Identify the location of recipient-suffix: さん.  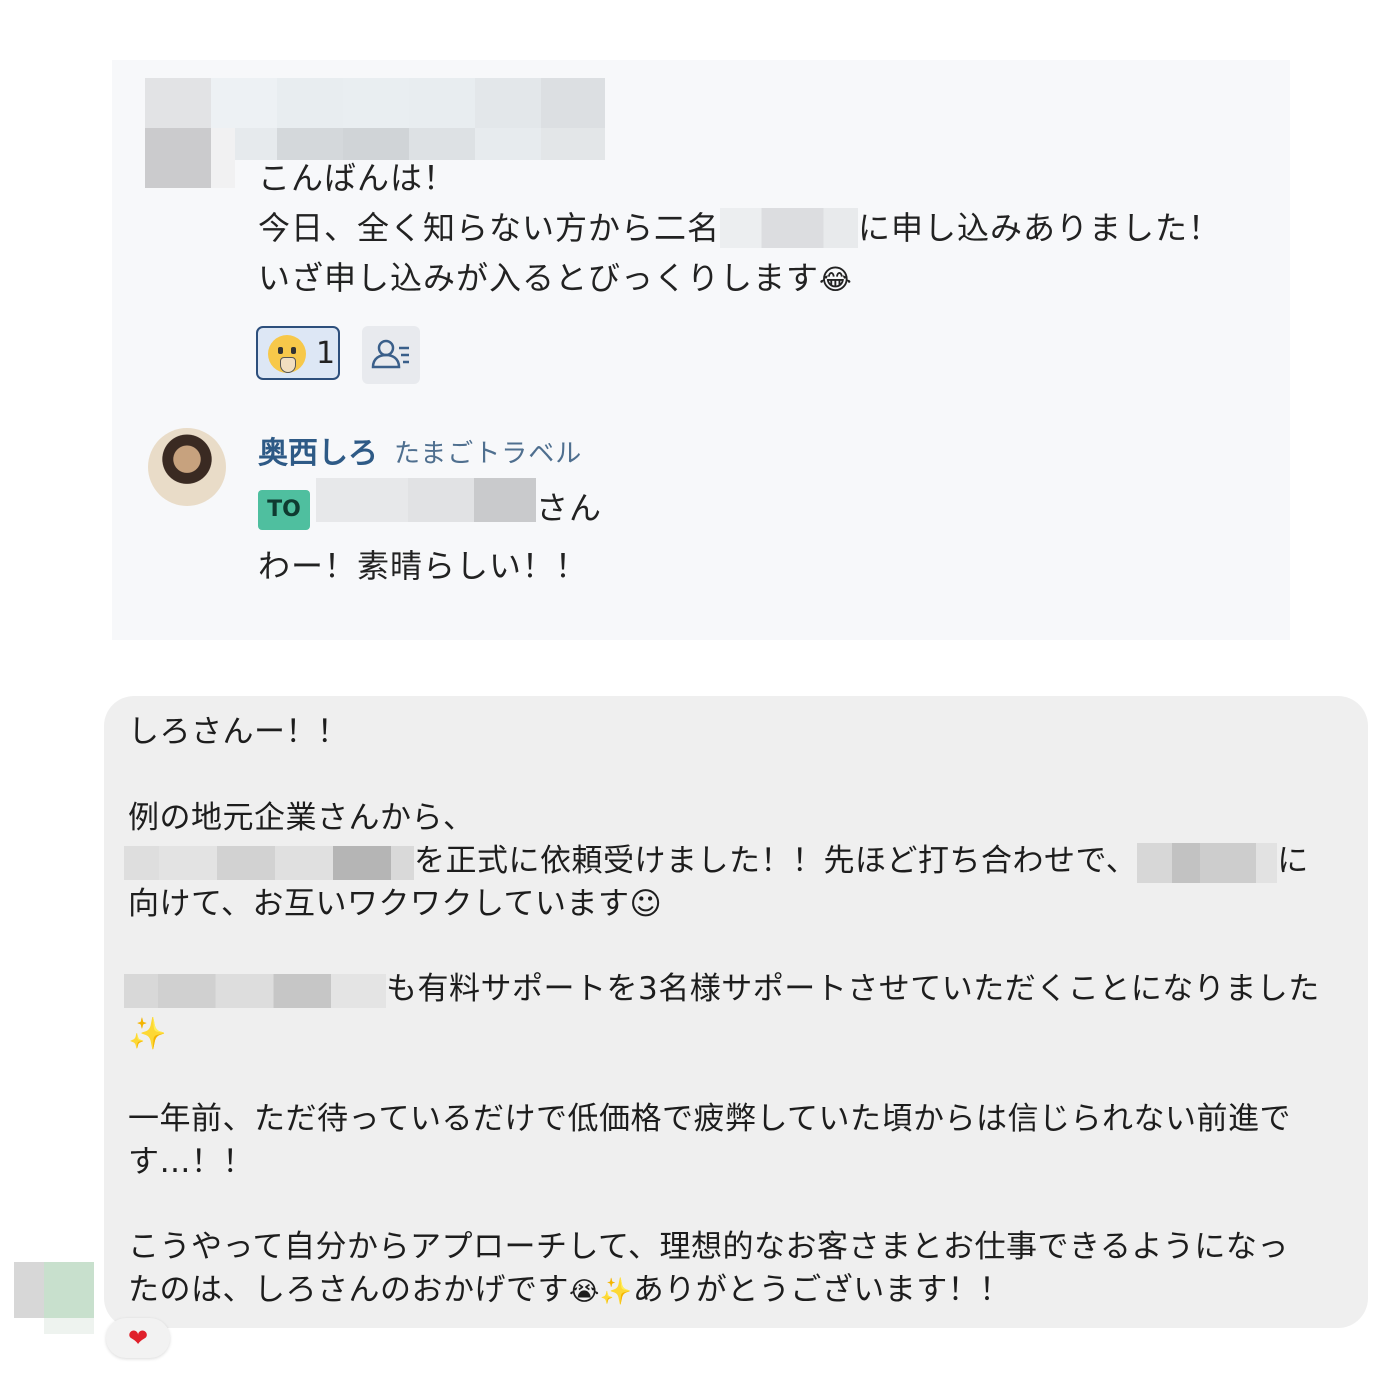
(569, 508).